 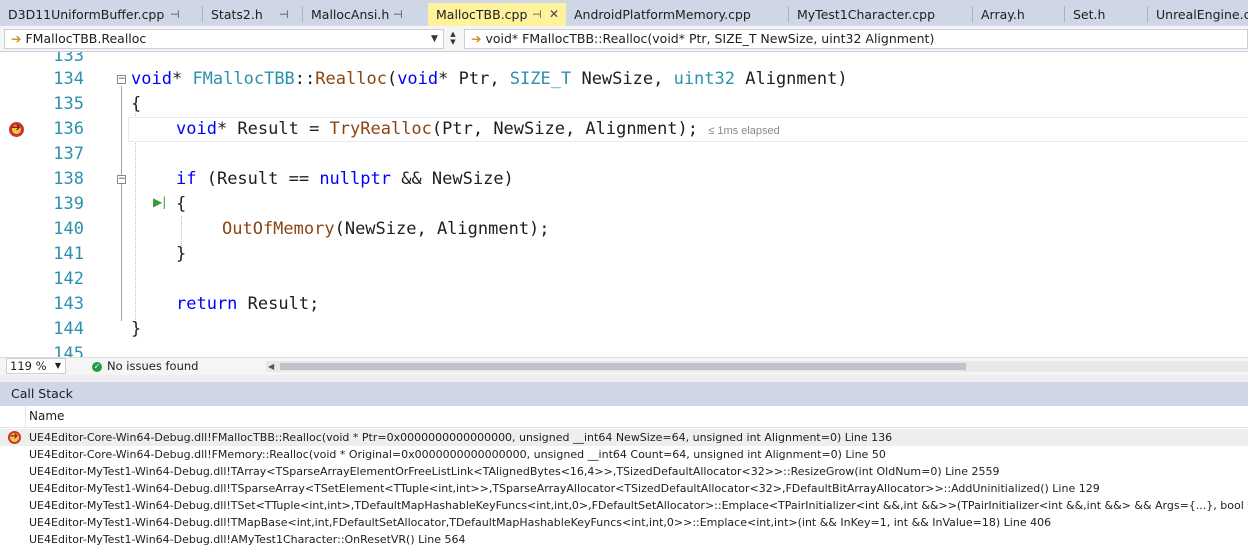 I want to click on tab-label: AndroidPlatformMemory.cpp, so click(x=662, y=14).